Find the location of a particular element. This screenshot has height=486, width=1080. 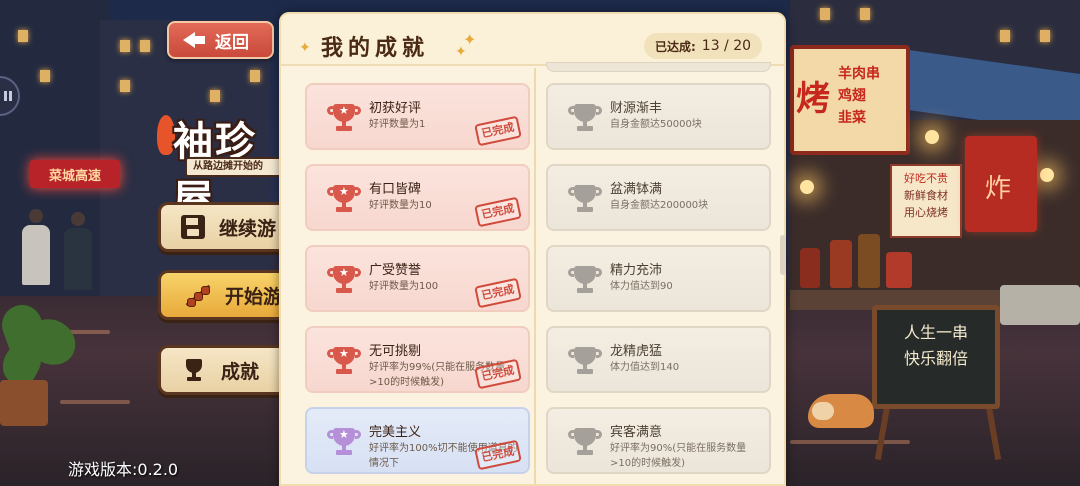

skewer-icon is located at coordinates (196, 295).